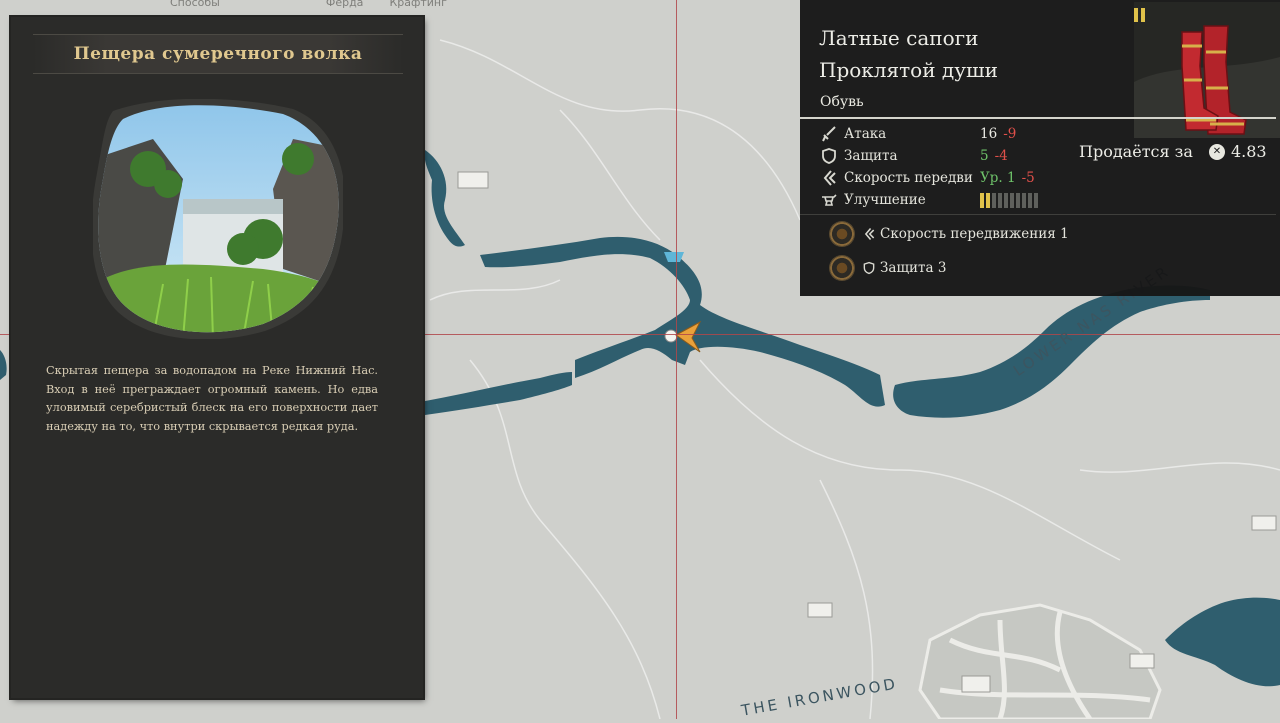  What do you see at coordinates (218, 219) in the screenshot?
I see `location-image` at bounding box center [218, 219].